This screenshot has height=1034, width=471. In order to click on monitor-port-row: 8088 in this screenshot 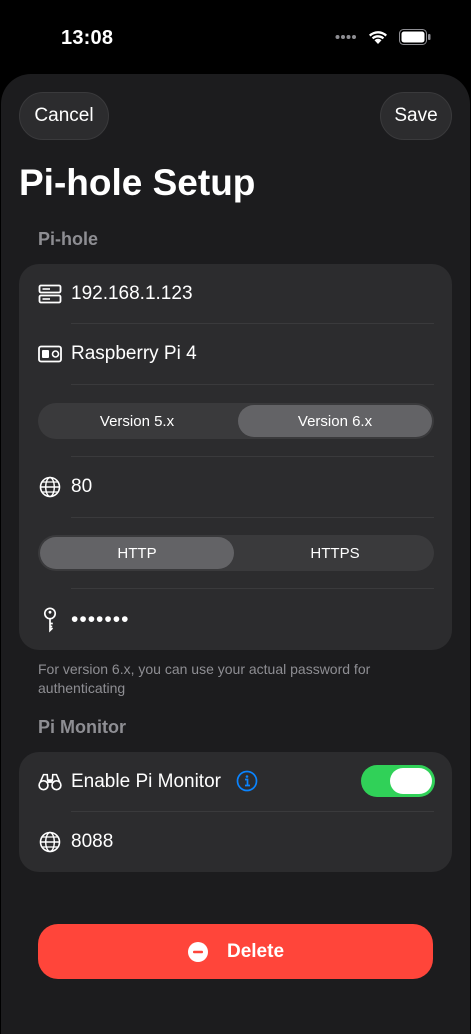, I will do `click(235, 842)`.